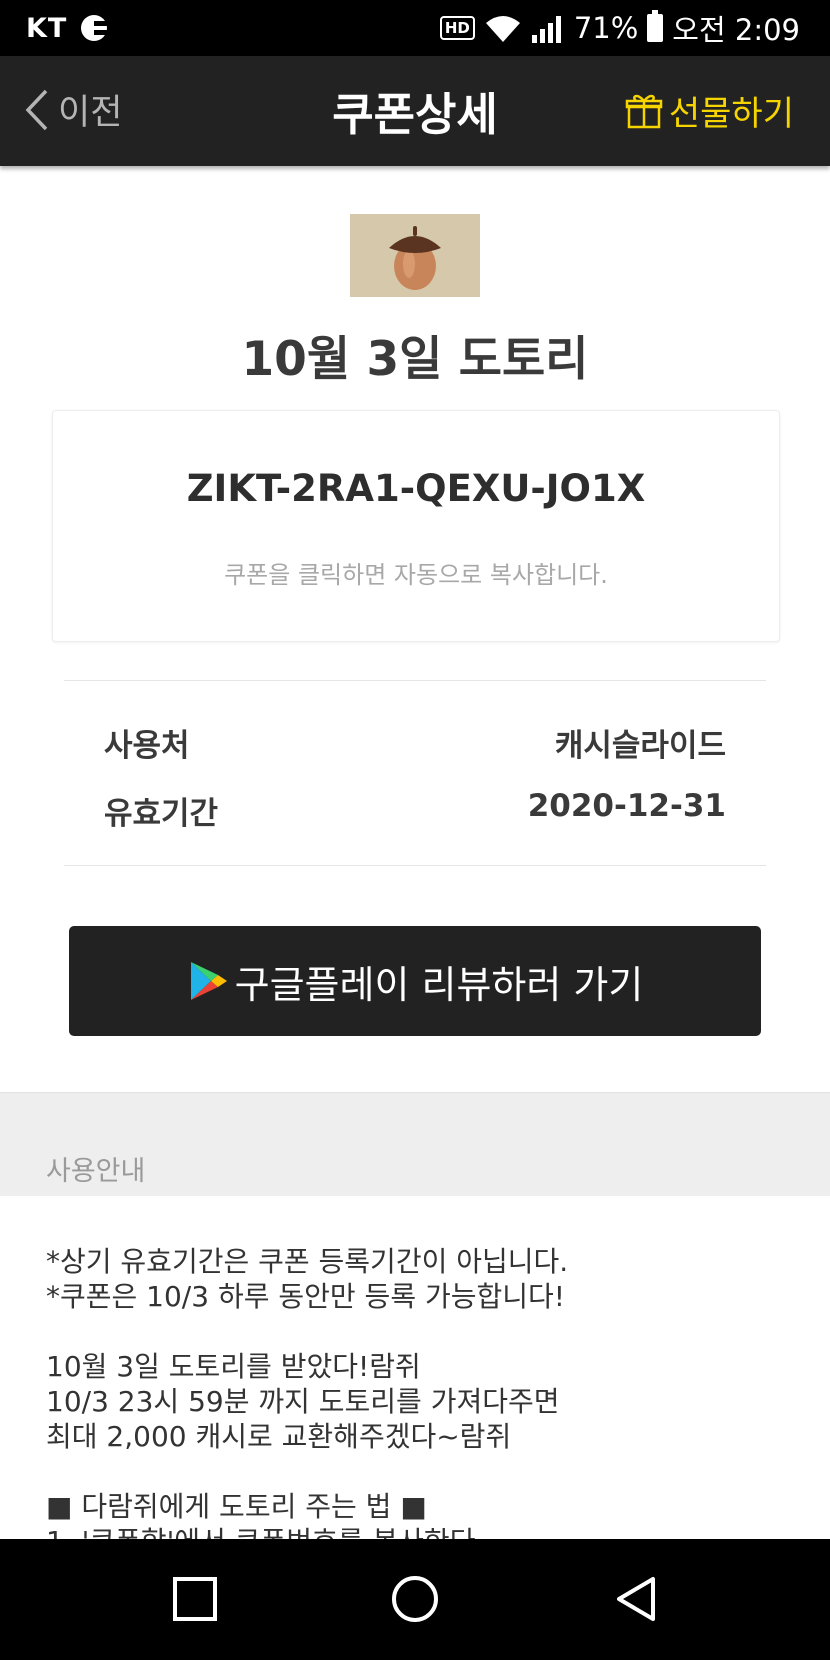 This screenshot has width=830, height=1660. What do you see at coordinates (208, 981) in the screenshot?
I see `google-play-icon` at bounding box center [208, 981].